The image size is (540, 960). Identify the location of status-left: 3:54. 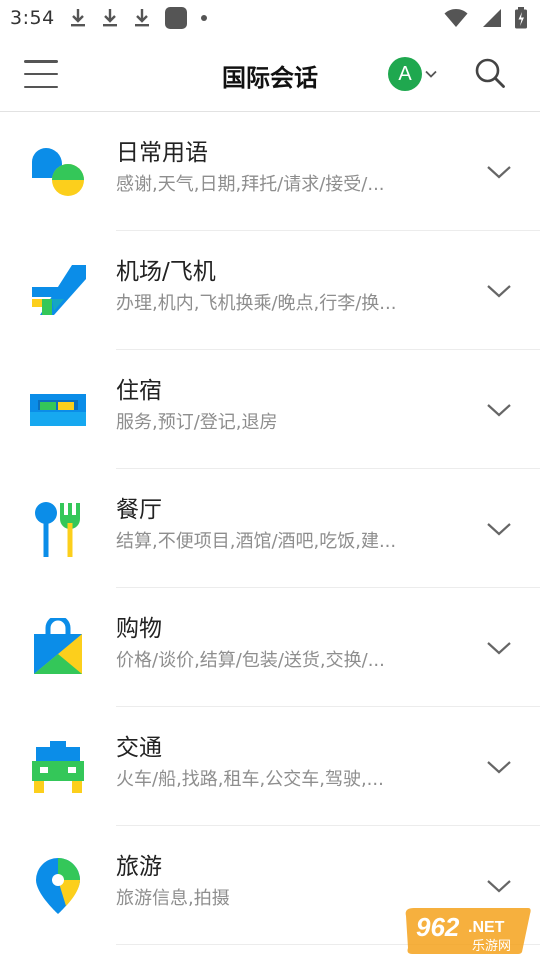
(108, 18).